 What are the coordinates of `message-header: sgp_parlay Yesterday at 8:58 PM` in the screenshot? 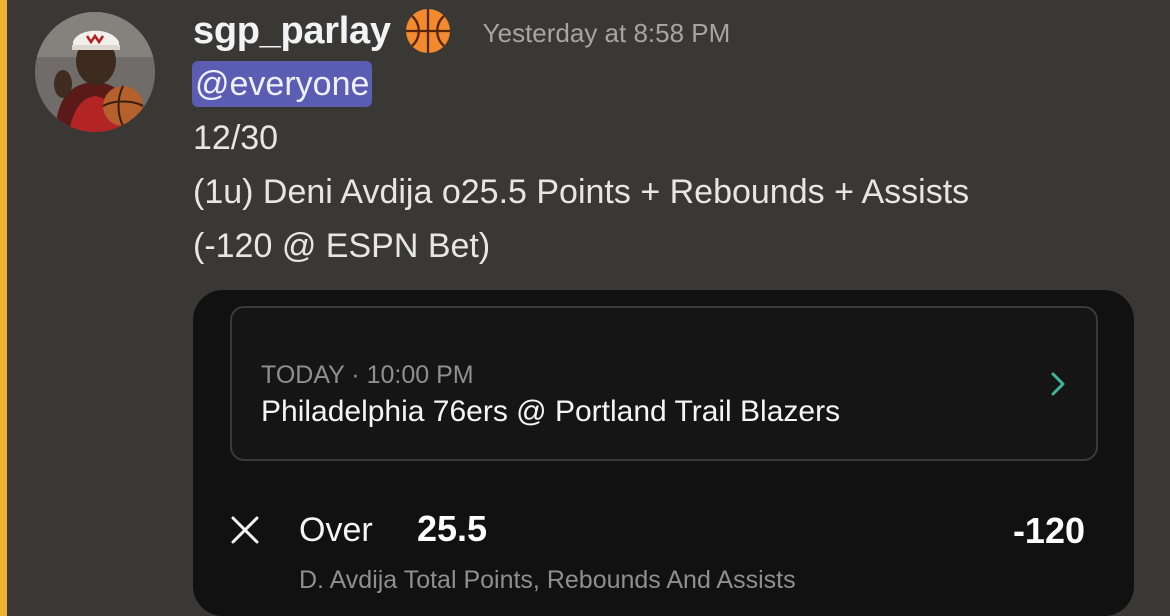 It's located at (461, 31).